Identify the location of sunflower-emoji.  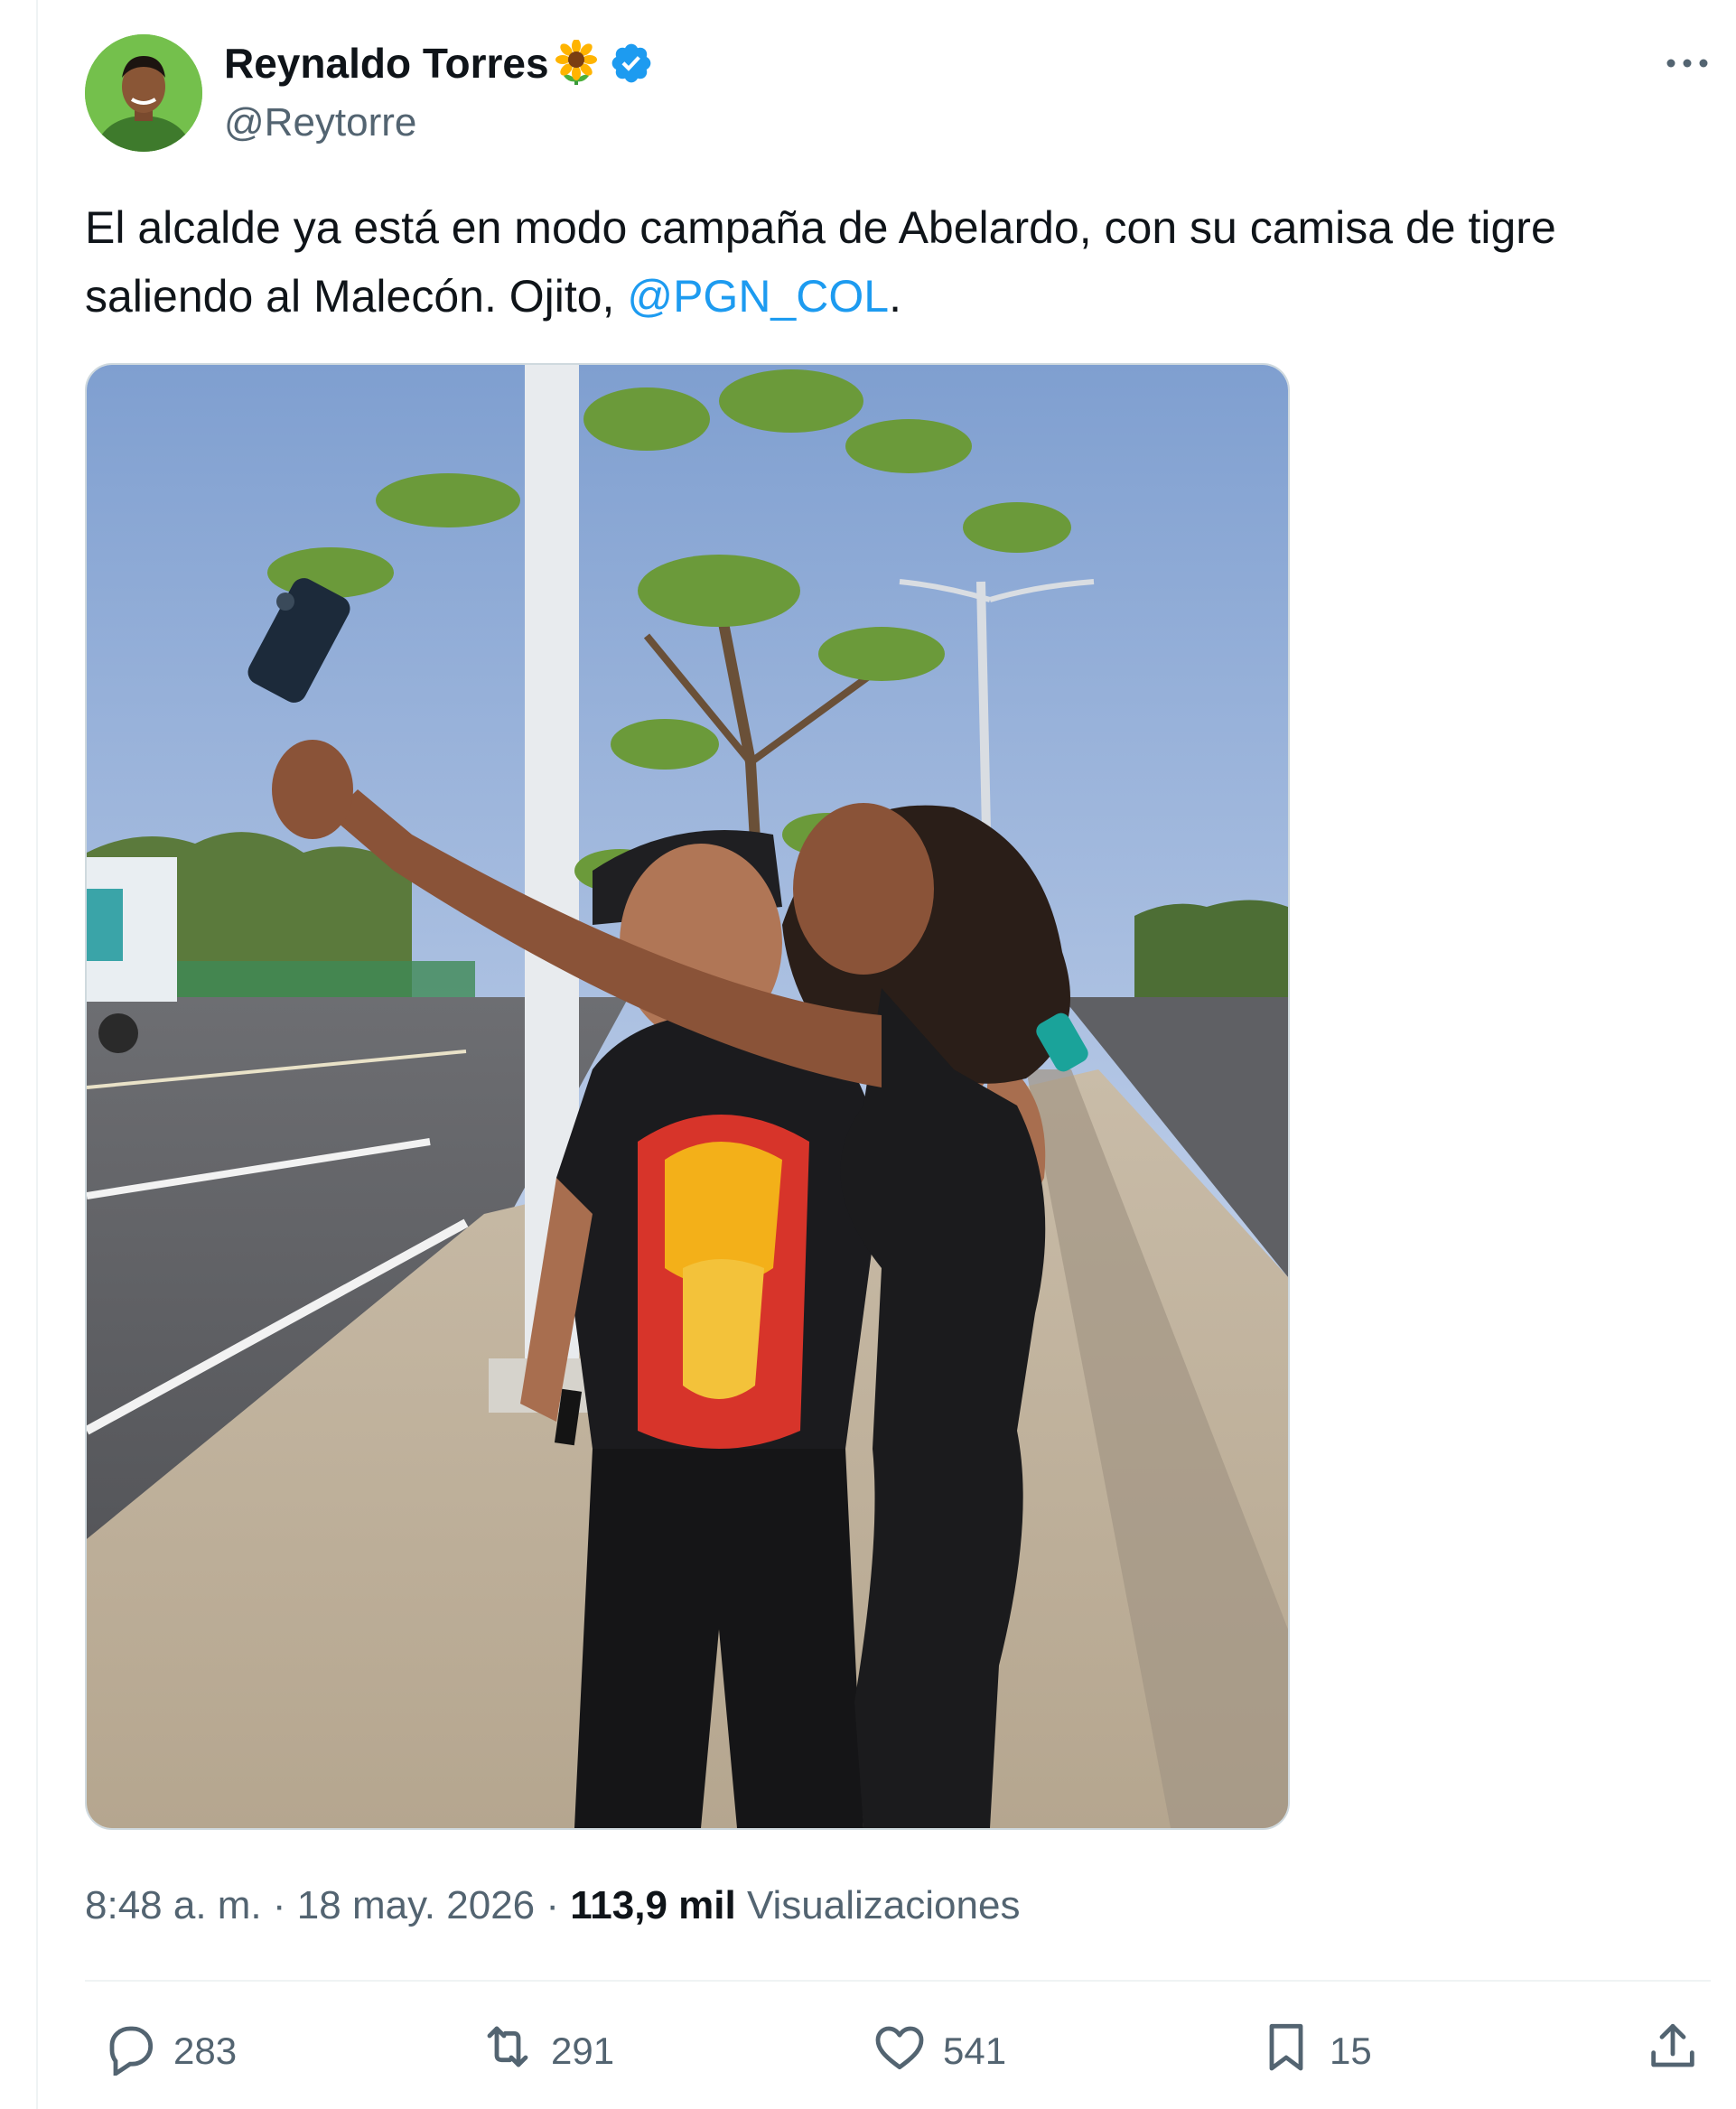
(577, 63).